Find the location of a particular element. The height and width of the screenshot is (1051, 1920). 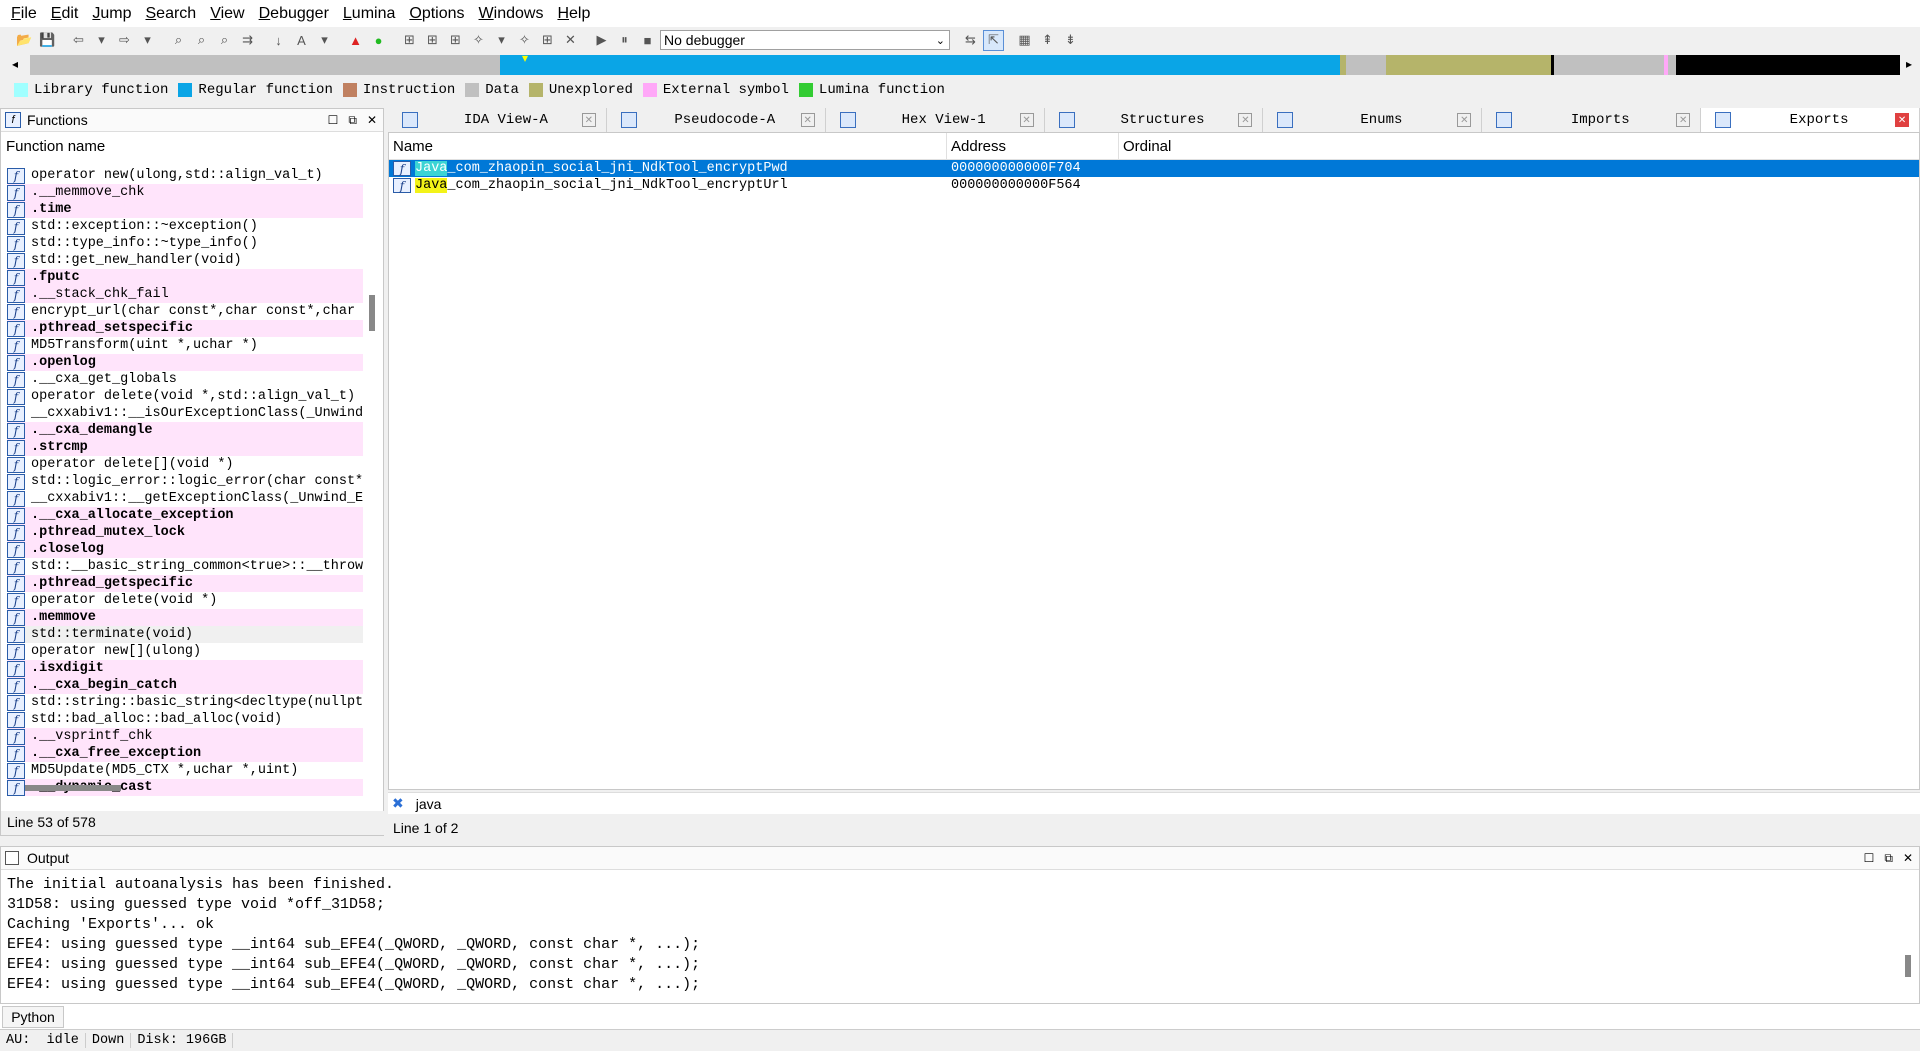

pause-icon: ⏸ is located at coordinates (624, 40).